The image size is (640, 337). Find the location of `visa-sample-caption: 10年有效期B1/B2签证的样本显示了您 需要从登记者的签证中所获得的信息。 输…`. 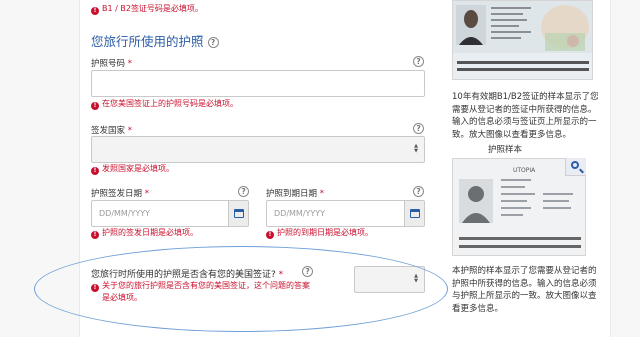

visa-sample-caption: 10年有效期B1/B2签证的样本显示了您 需要从登记者的签证中所获得的信息。 输… is located at coordinates (525, 116).